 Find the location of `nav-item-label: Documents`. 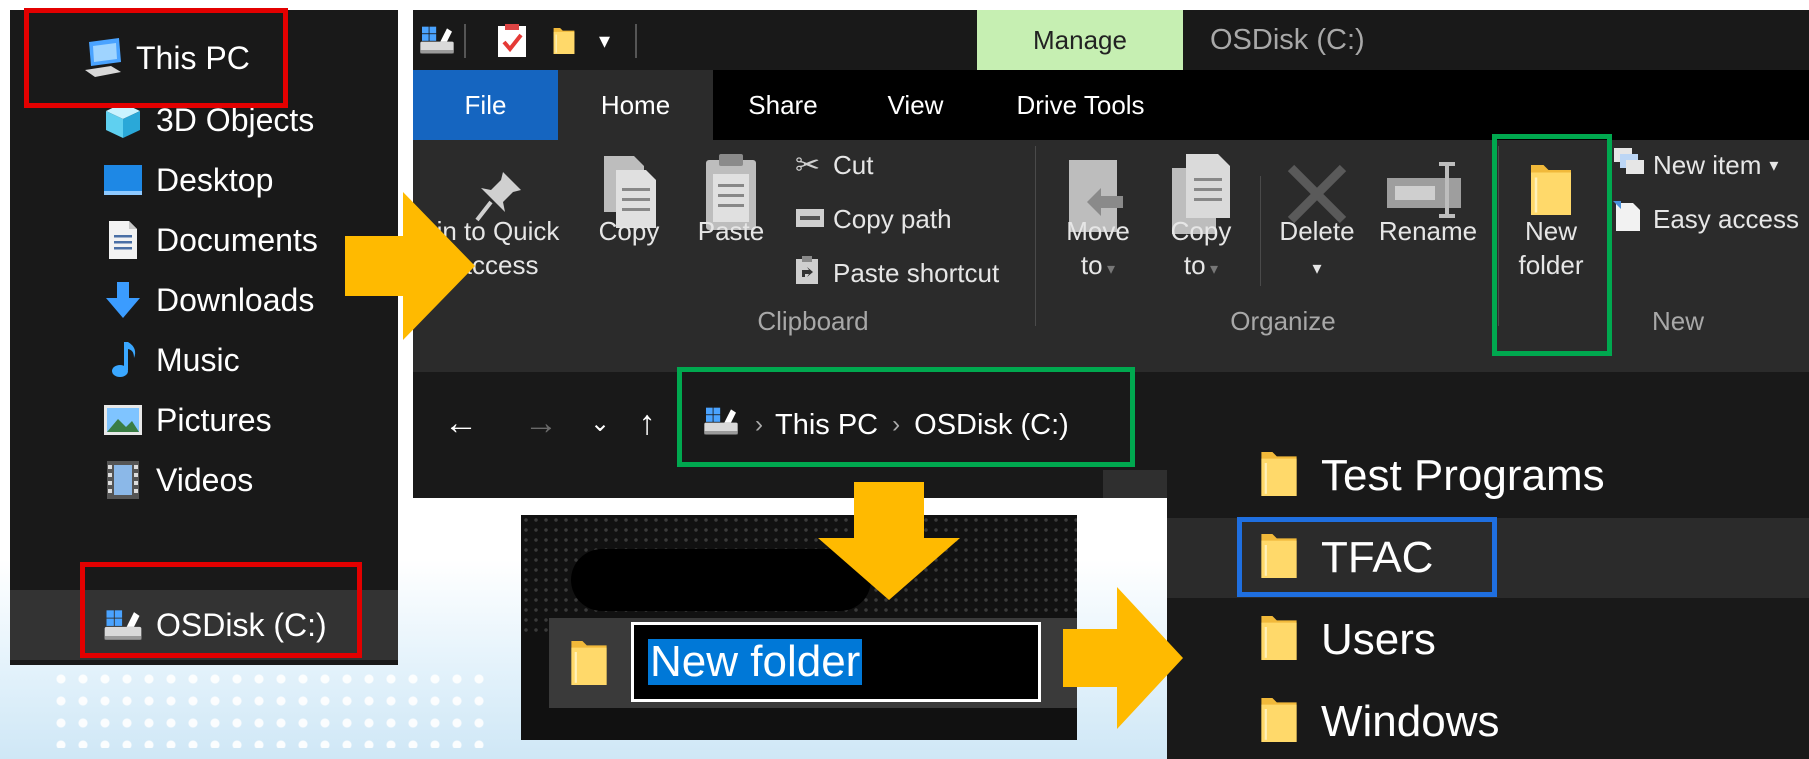

nav-item-label: Documents is located at coordinates (237, 239).